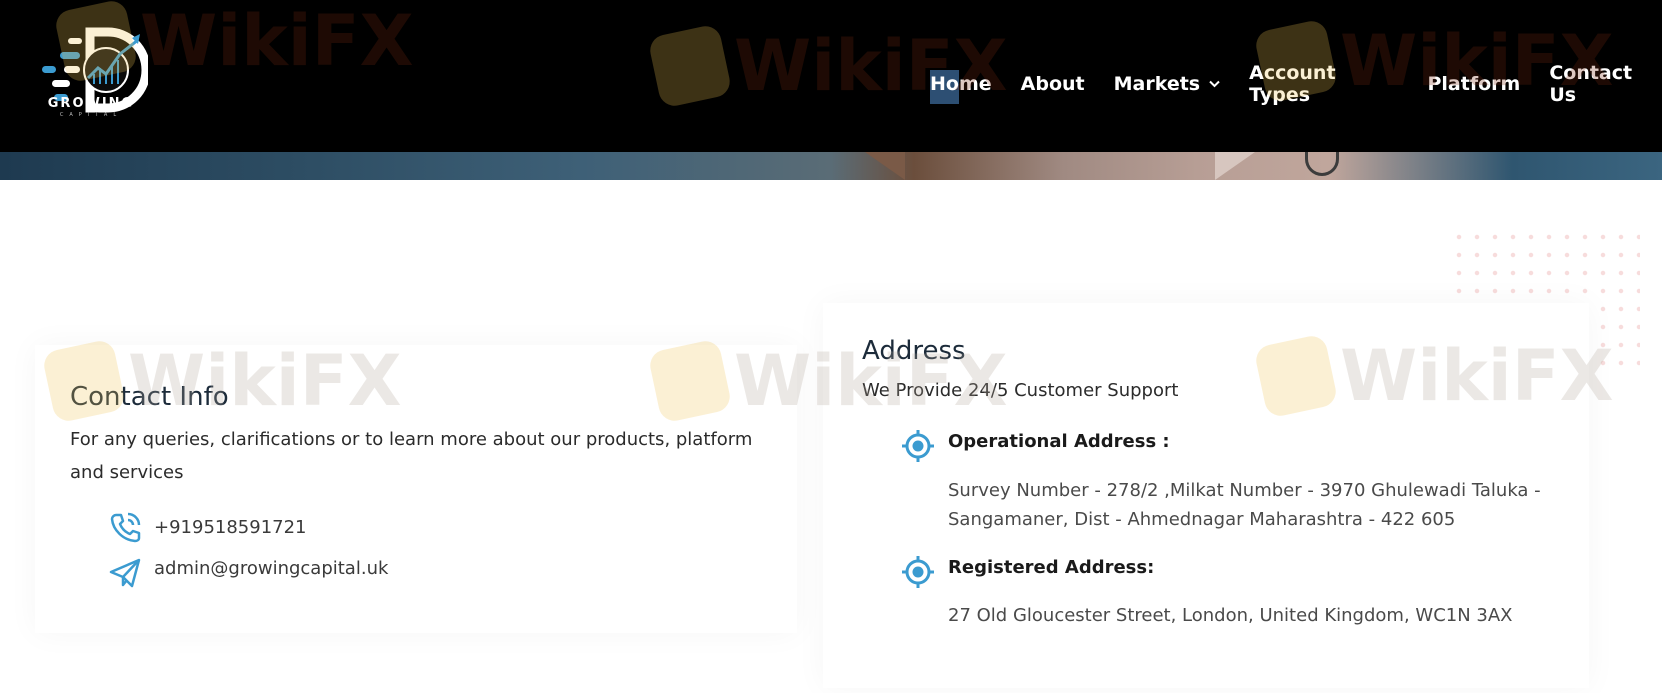 This screenshot has width=1662, height=693. I want to click on hero-zipper, so click(1322, 164).